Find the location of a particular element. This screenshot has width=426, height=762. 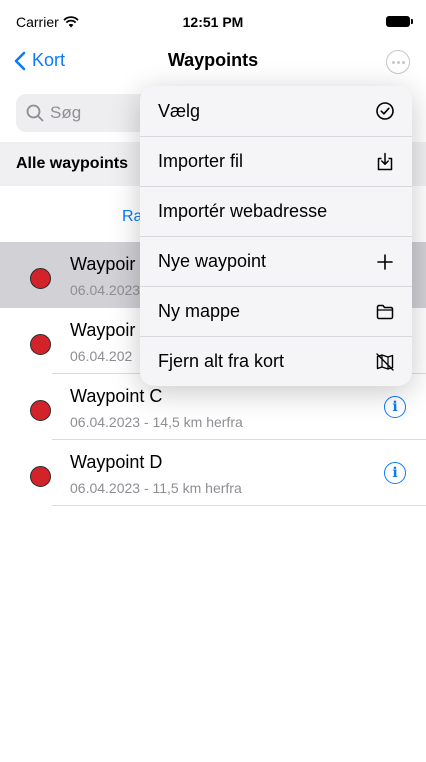

nav-bar: Kort Waypoints is located at coordinates (213, 62).